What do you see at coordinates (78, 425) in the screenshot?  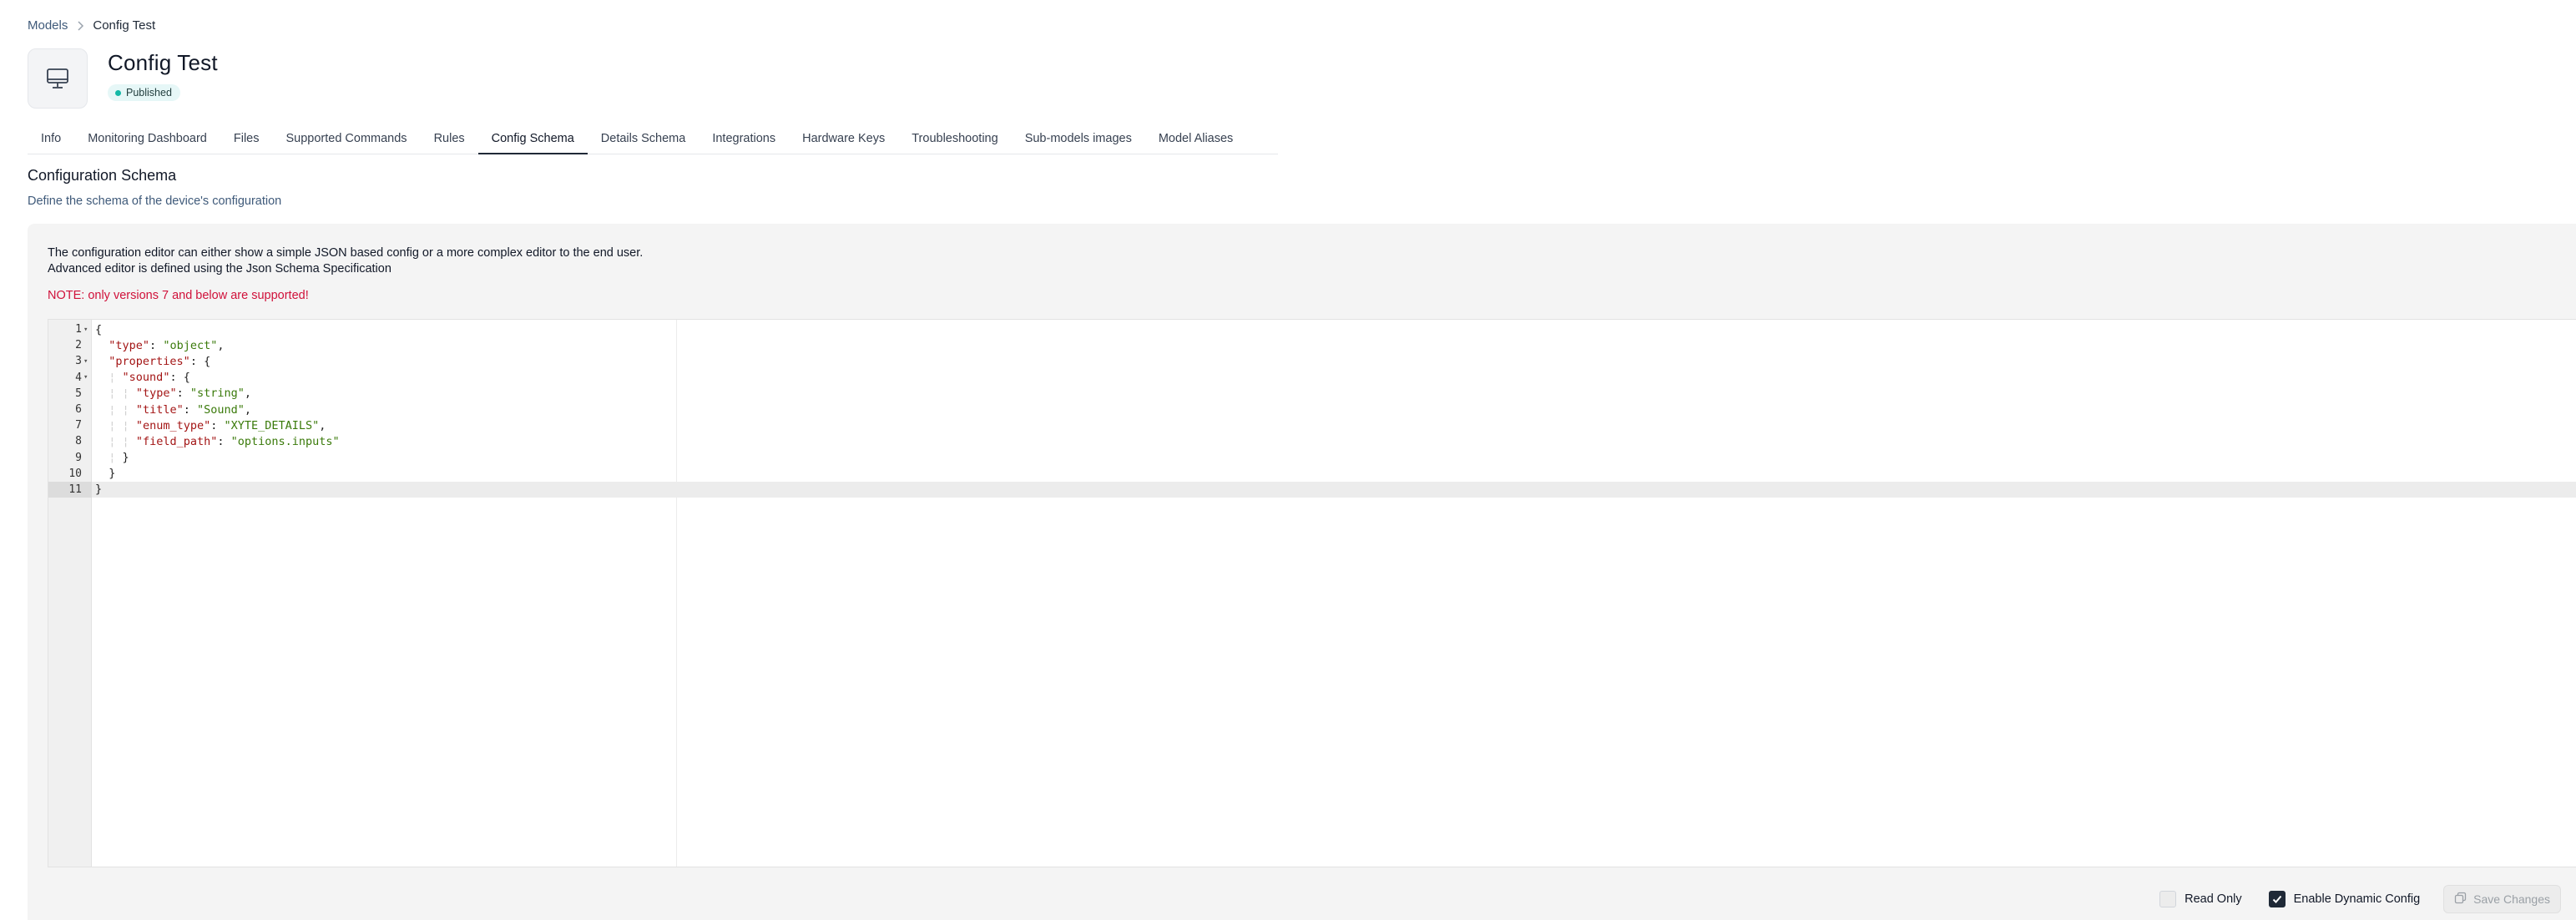 I see `line-number: 7` at bounding box center [78, 425].